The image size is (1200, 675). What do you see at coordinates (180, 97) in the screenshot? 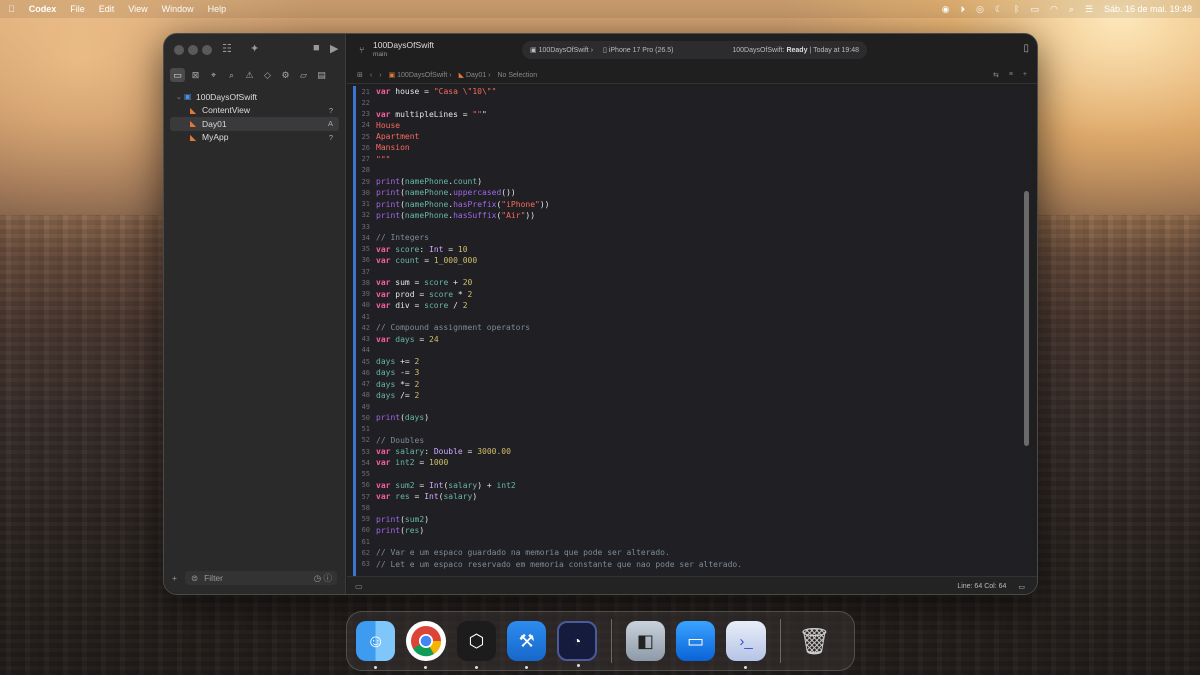
I see `disclosure-chevron-icon: ⌄` at bounding box center [180, 97].